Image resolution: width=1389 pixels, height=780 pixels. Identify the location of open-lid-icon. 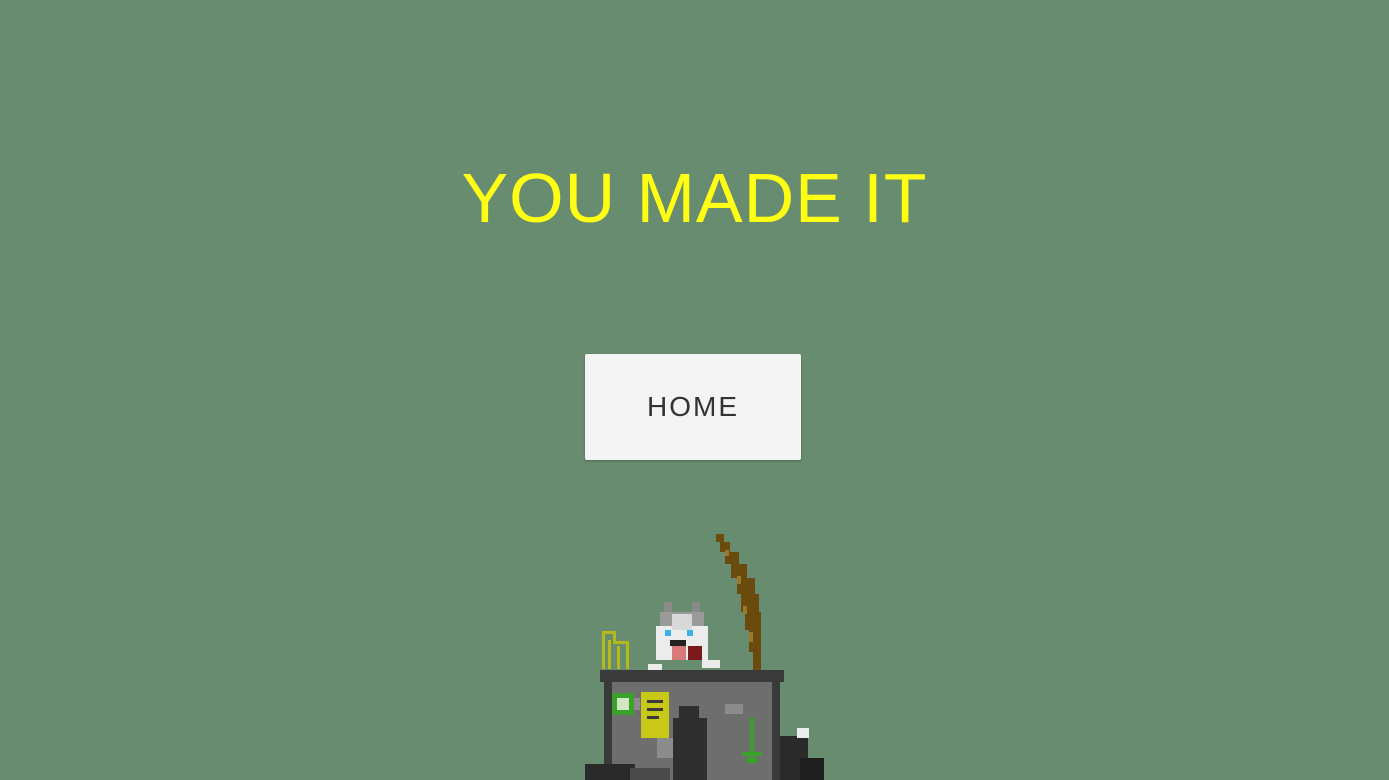
(738, 604).